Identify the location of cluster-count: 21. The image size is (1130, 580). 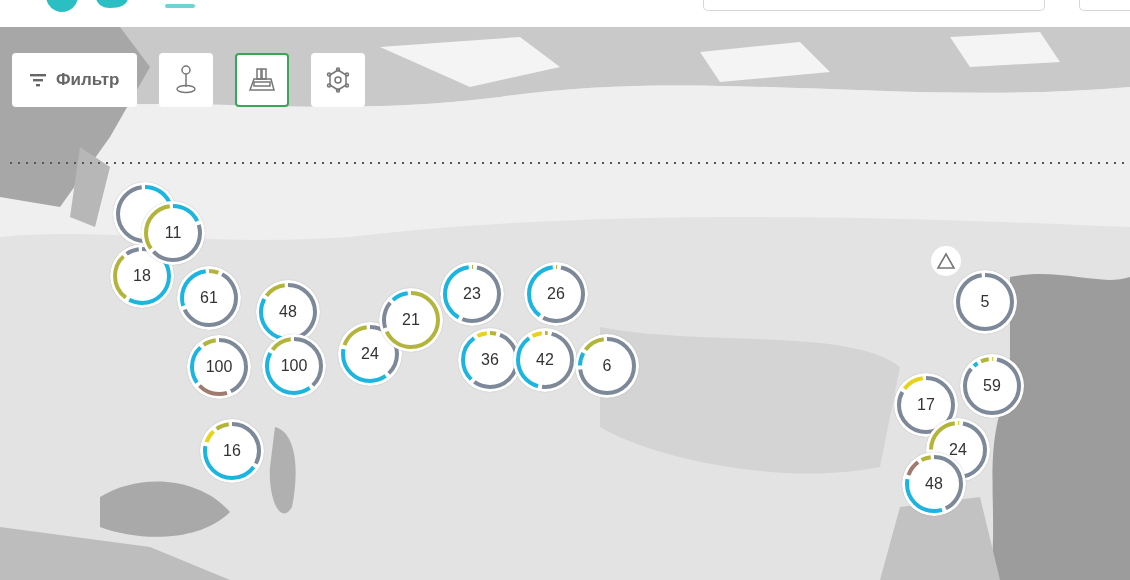
(411, 320).